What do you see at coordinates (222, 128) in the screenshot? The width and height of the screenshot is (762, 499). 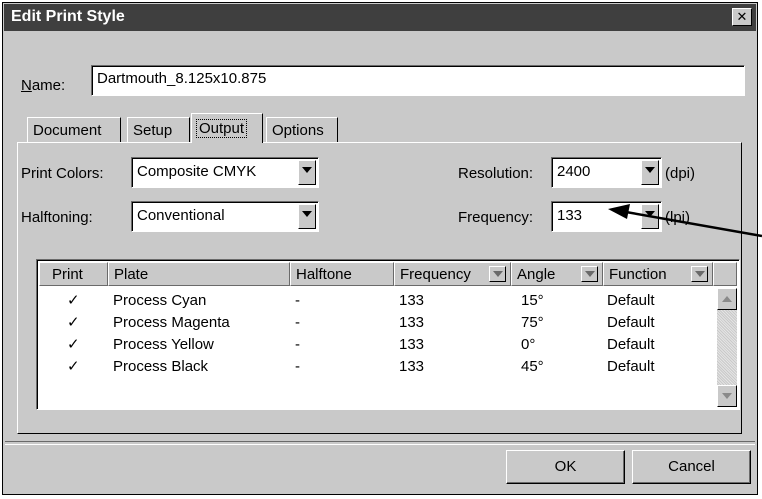 I see `tab-output-label: Output` at bounding box center [222, 128].